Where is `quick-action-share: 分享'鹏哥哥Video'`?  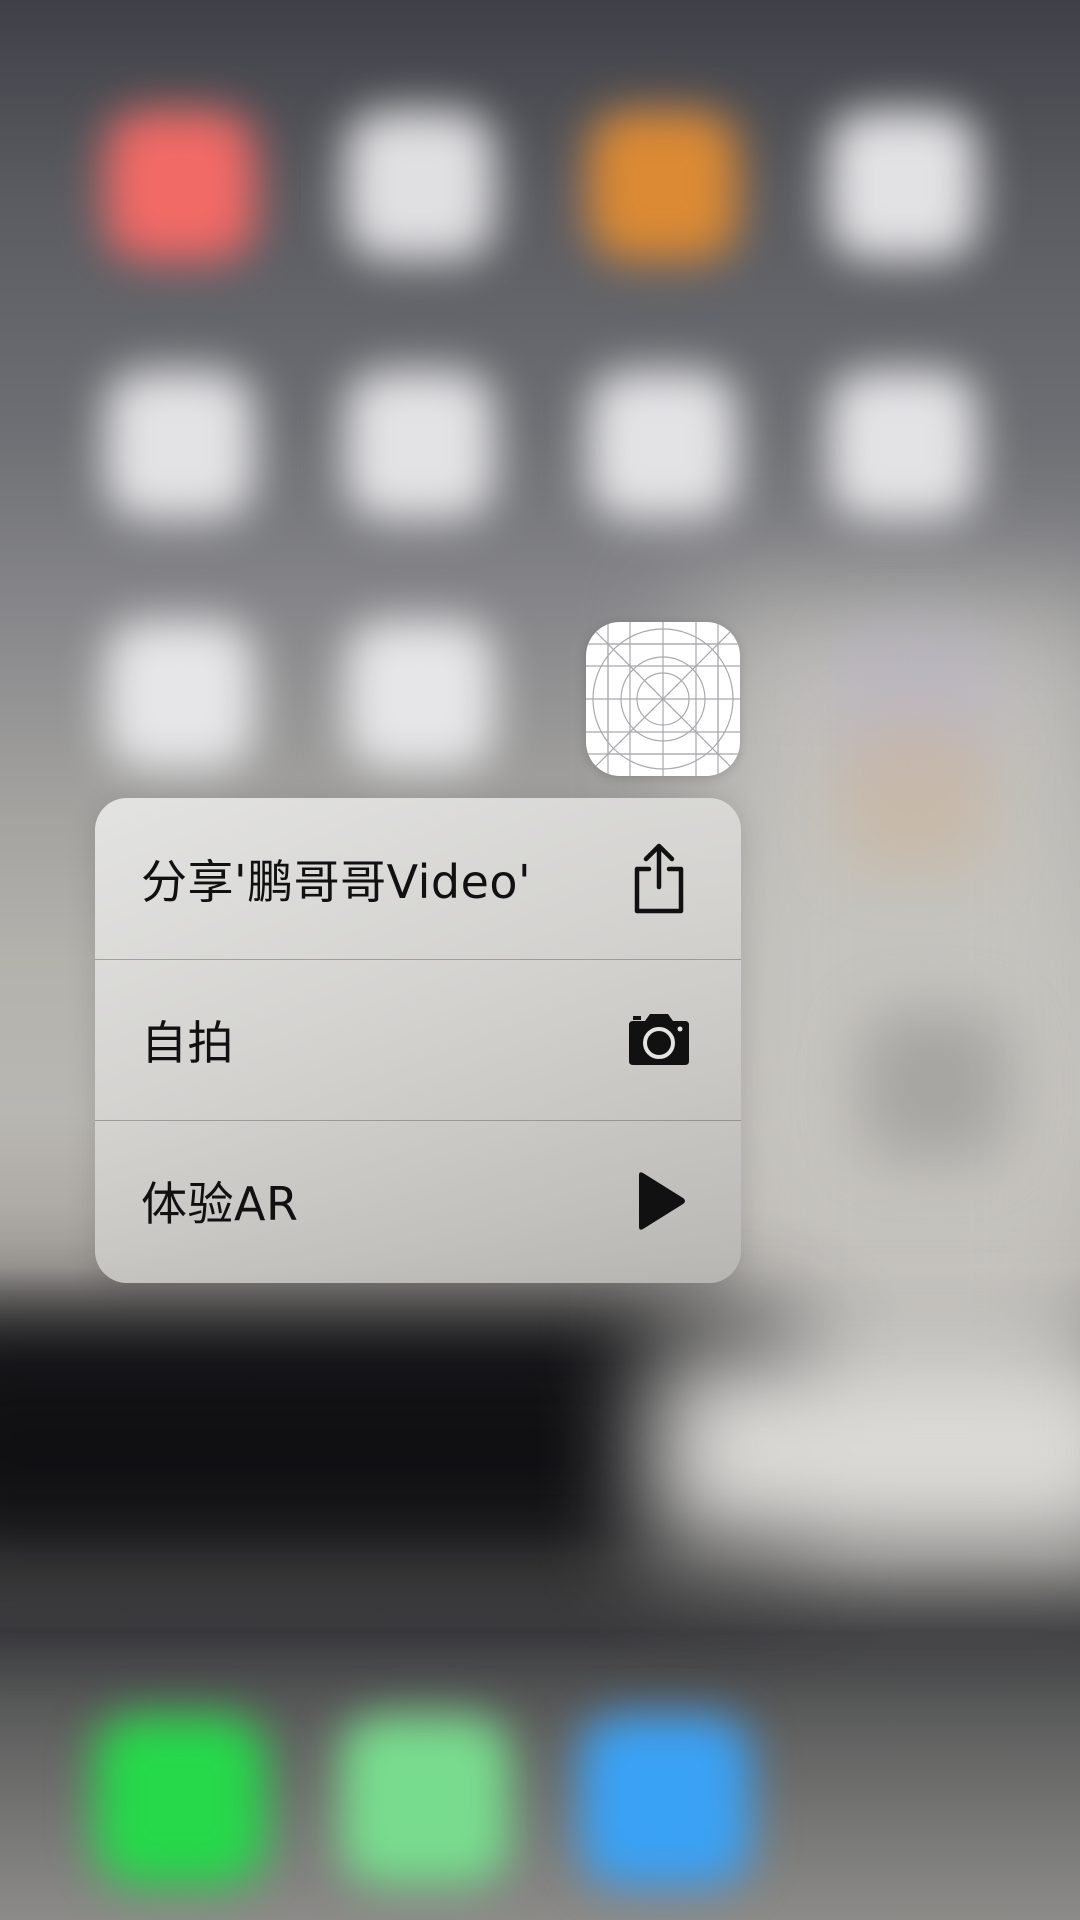 quick-action-share: 分享'鹏哥哥Video' is located at coordinates (418, 878).